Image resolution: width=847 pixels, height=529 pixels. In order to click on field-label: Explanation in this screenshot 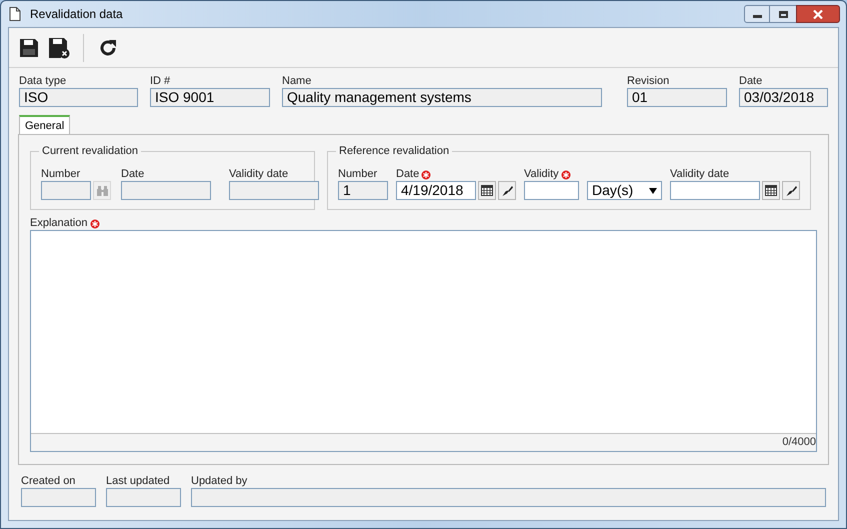, I will do `click(59, 223)`.